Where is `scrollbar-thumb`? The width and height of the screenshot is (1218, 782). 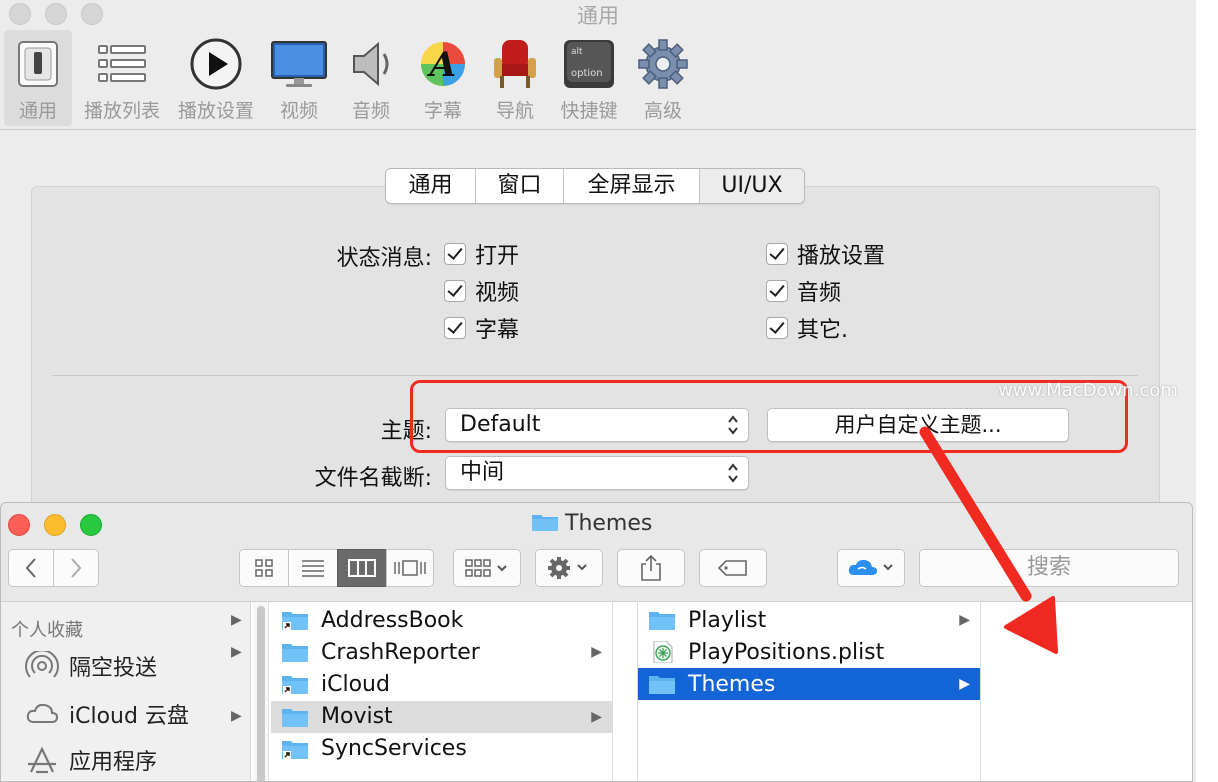
scrollbar-thumb is located at coordinates (261, 693).